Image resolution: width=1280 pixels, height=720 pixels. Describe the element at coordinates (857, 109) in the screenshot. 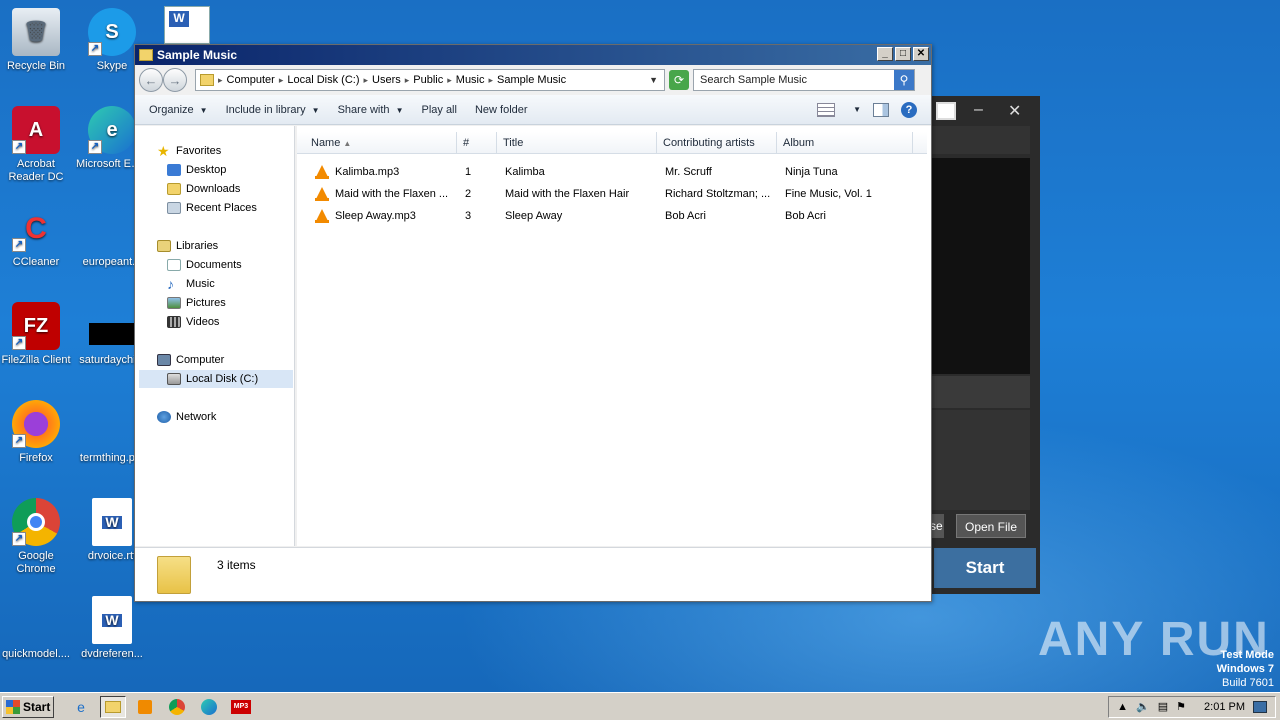

I see `caret-down-icon: ▼` at that location.